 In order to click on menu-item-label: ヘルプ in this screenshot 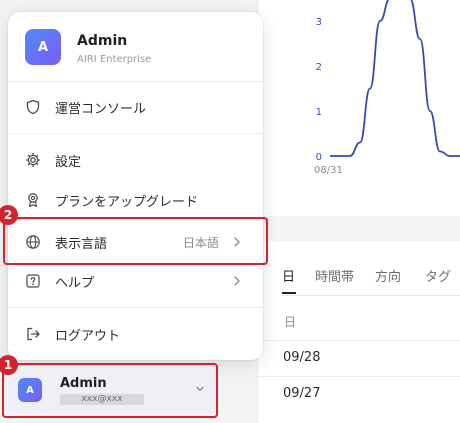, I will do `click(75, 283)`.